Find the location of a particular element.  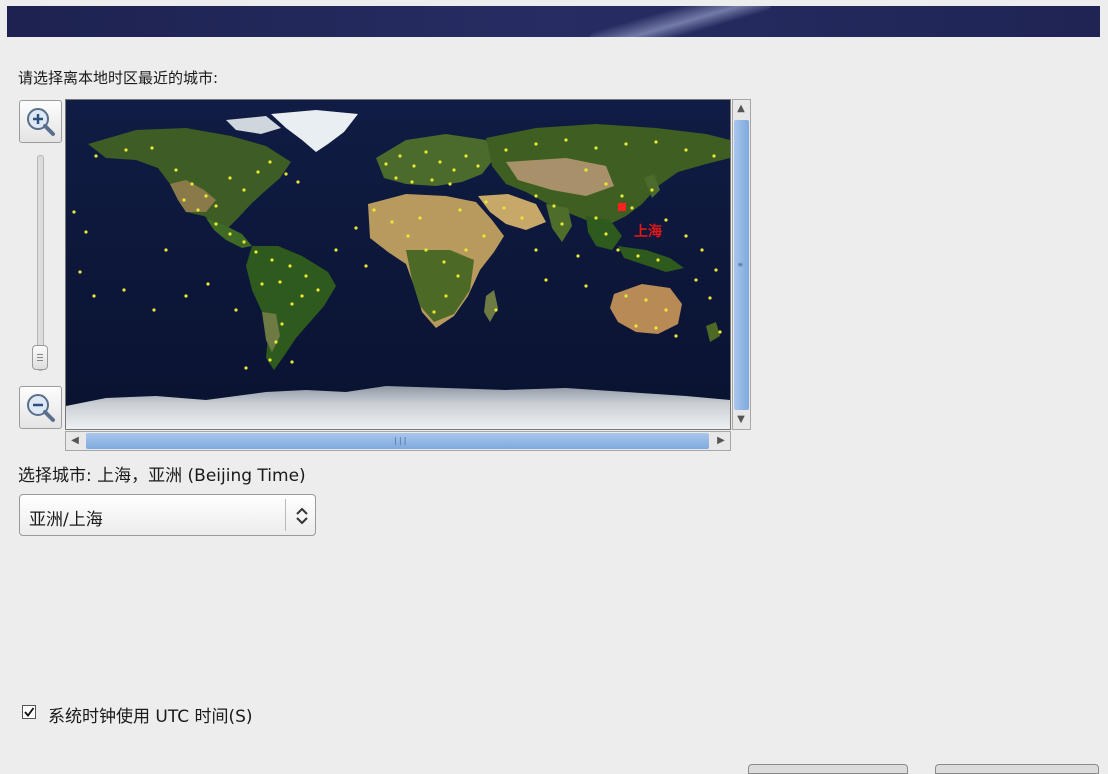

timezone-select: 亚洲/上海 is located at coordinates (167, 515).